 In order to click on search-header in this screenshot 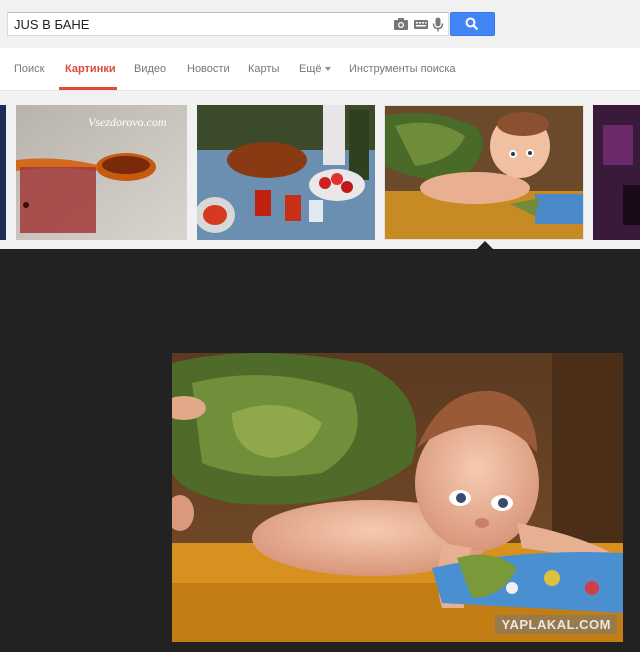, I will do `click(320, 24)`.